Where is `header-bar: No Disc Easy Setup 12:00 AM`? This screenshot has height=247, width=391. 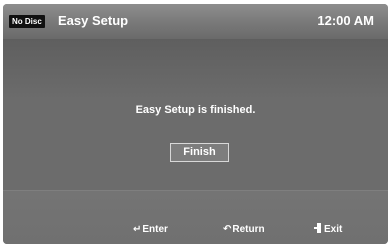
header-bar: No Disc Easy Setup 12:00 AM is located at coordinates (195, 22).